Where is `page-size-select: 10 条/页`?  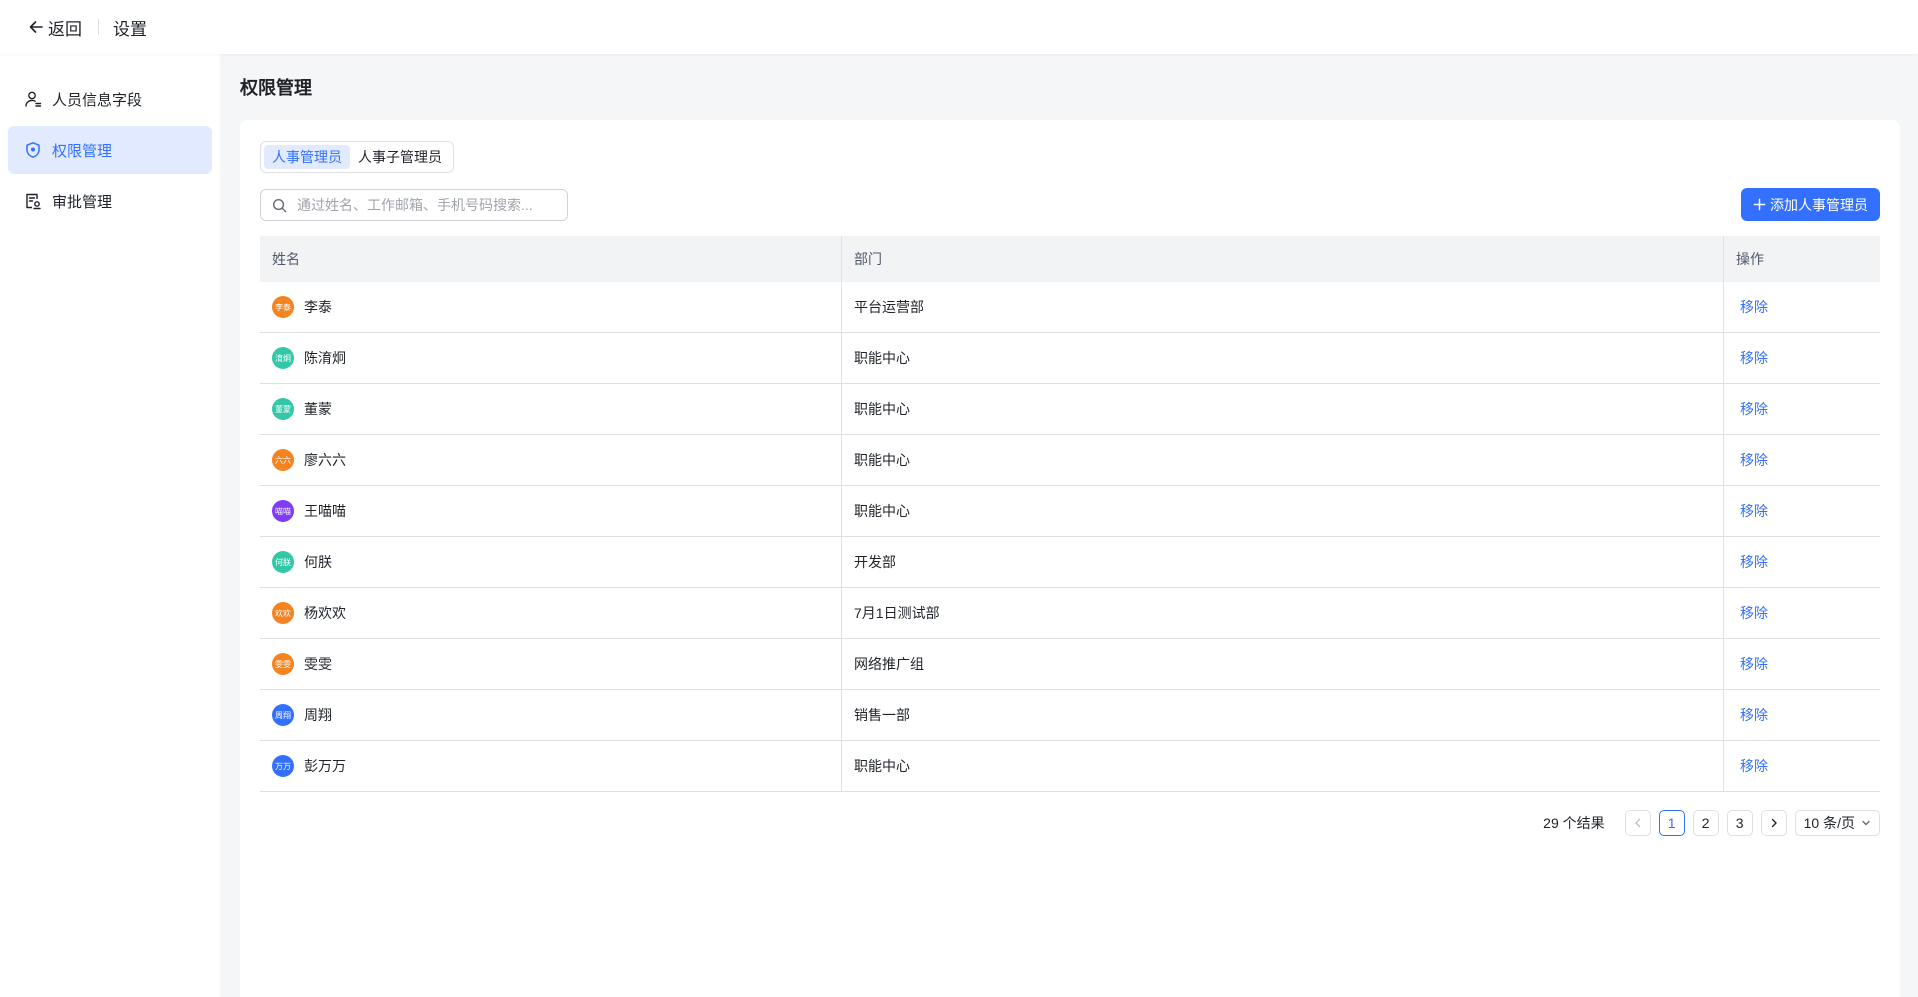 page-size-select: 10 条/页 is located at coordinates (1837, 823).